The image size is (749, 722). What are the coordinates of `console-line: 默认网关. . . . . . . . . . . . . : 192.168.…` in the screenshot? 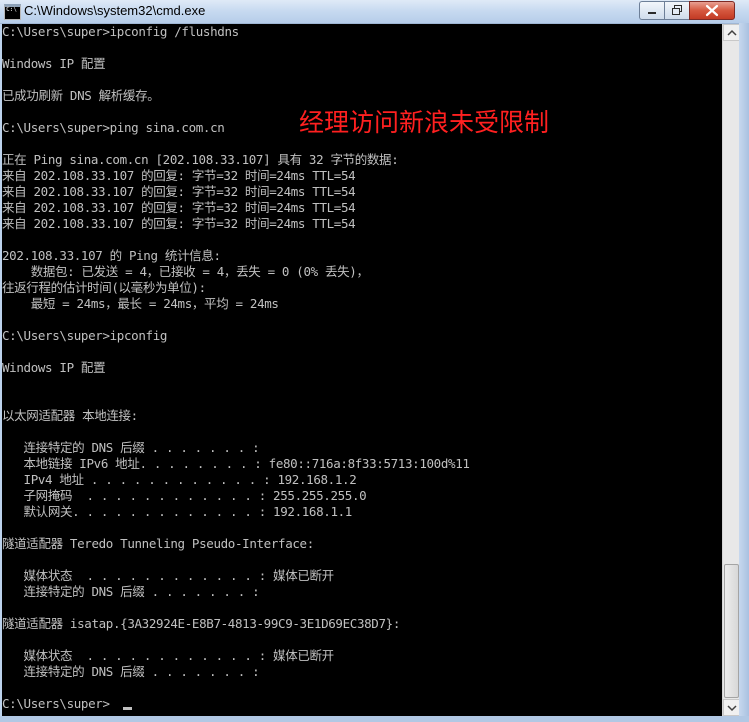 It's located at (177, 511).